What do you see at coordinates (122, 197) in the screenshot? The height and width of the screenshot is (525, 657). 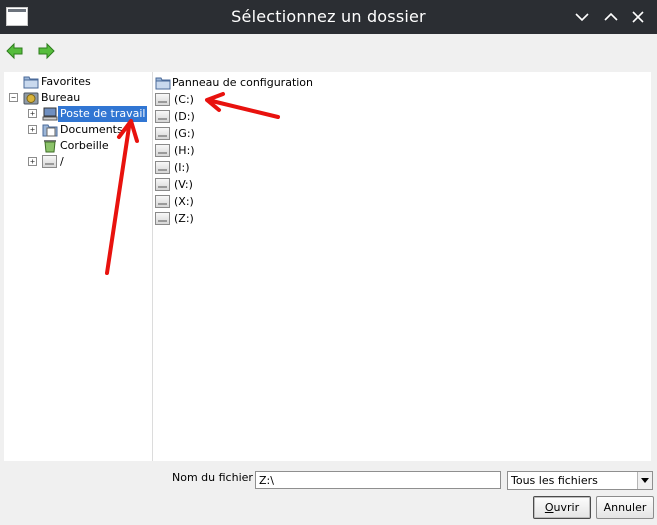 I see `annotation-arrow-tree` at bounding box center [122, 197].